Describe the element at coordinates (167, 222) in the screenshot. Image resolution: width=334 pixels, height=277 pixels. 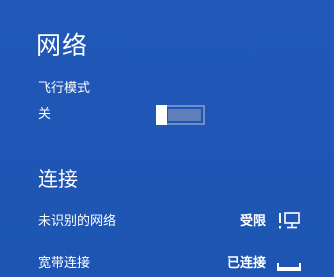
I see `connection-item-unidentified-network: 未识别的网络 受限` at that location.